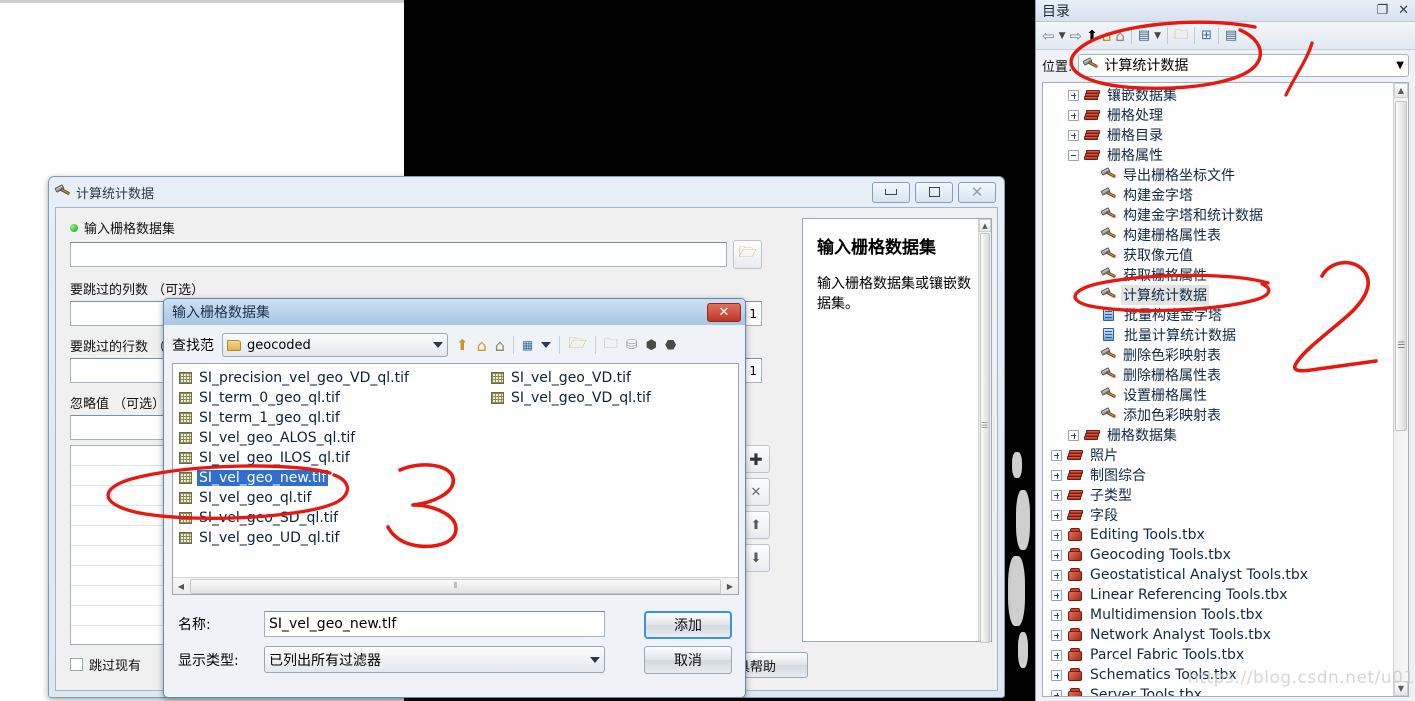 This screenshot has width=1415, height=701. What do you see at coordinates (329, 518) in the screenshot?
I see `file-list-item: SI_vel_geo_SD_ql.tif` at bounding box center [329, 518].